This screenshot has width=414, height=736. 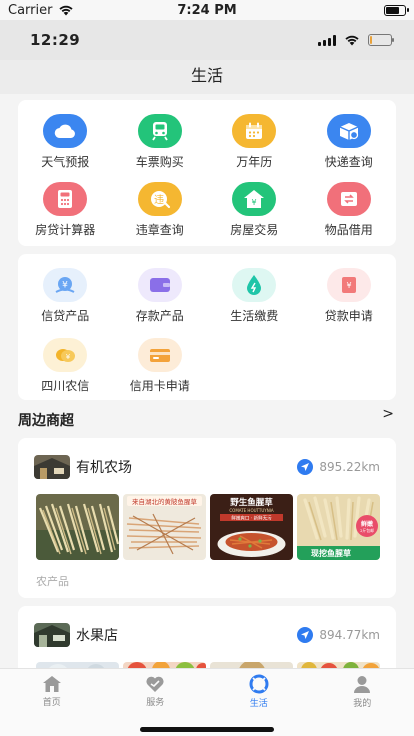 I want to click on service-label: 四川农信, so click(x=65, y=386).